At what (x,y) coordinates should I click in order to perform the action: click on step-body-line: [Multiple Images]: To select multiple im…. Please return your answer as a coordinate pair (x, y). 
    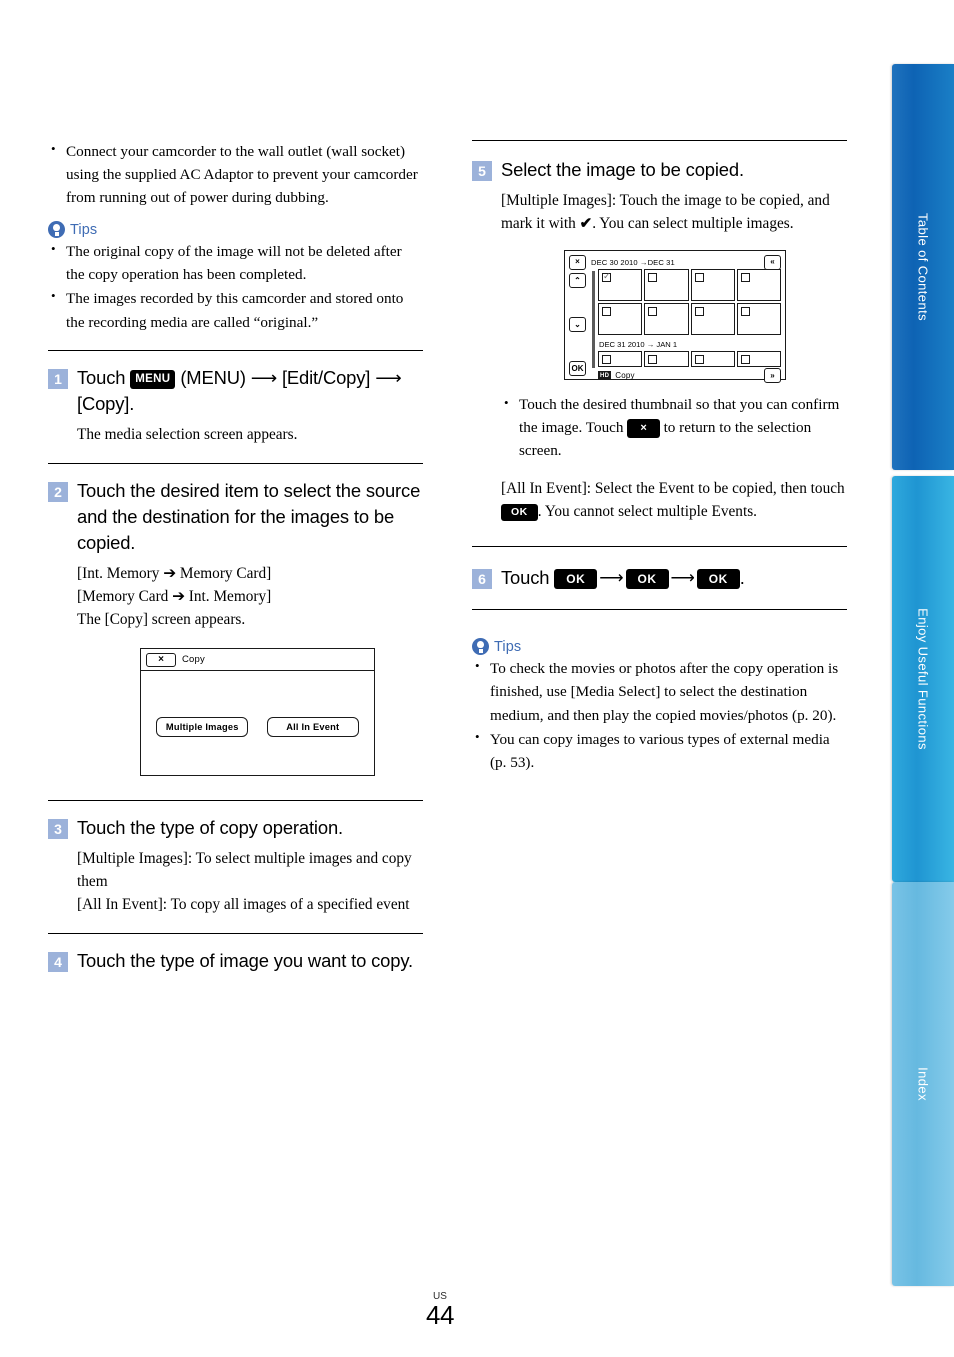
    Looking at the image, I should click on (244, 870).